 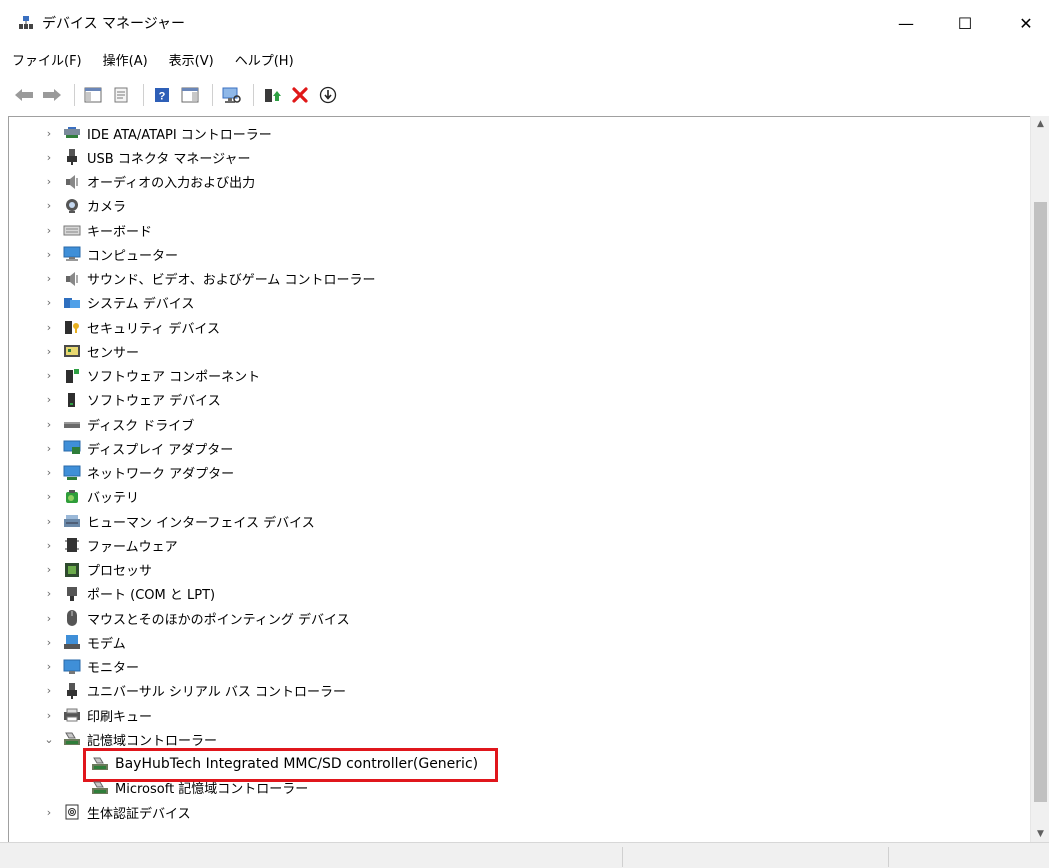 I want to click on disable-device-icon, so click(x=328, y=95).